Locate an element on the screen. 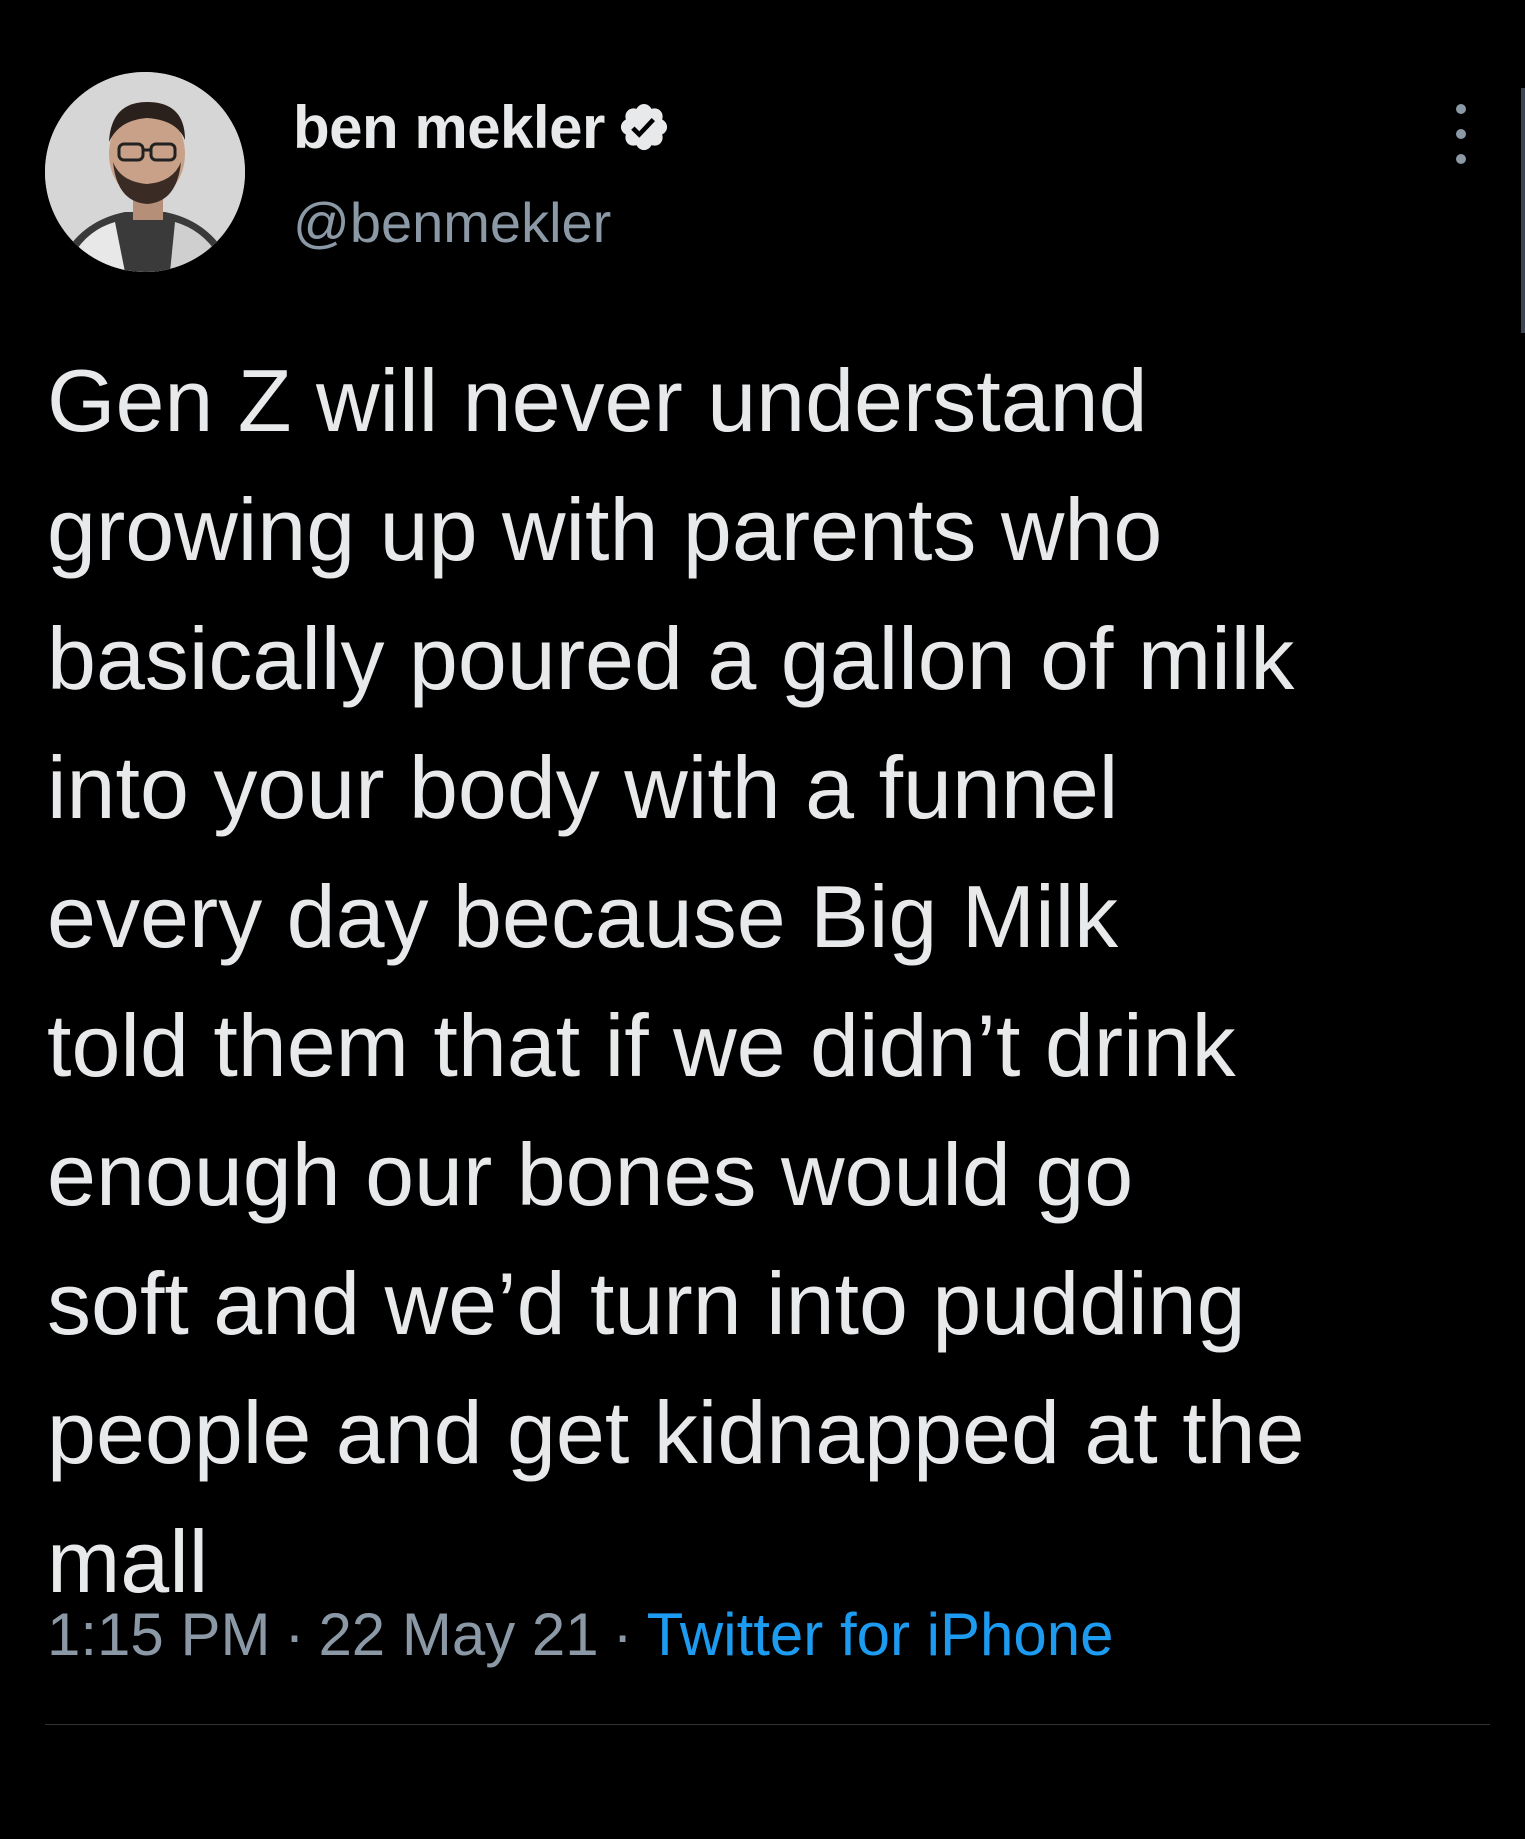  tweet-line: Gen Z will never understand is located at coordinates (597, 400).